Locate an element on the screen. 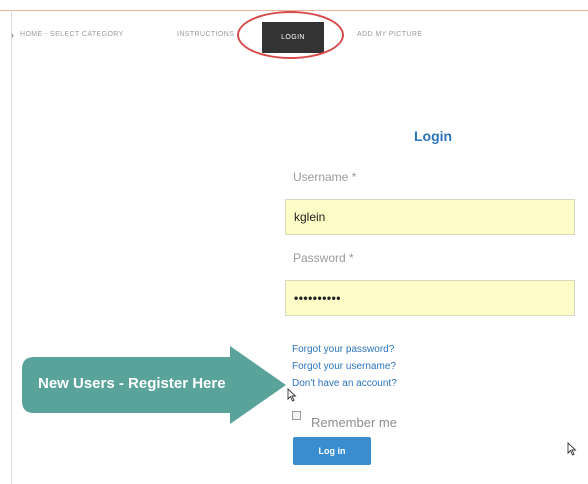  password-field: •••••••••• is located at coordinates (430, 298).